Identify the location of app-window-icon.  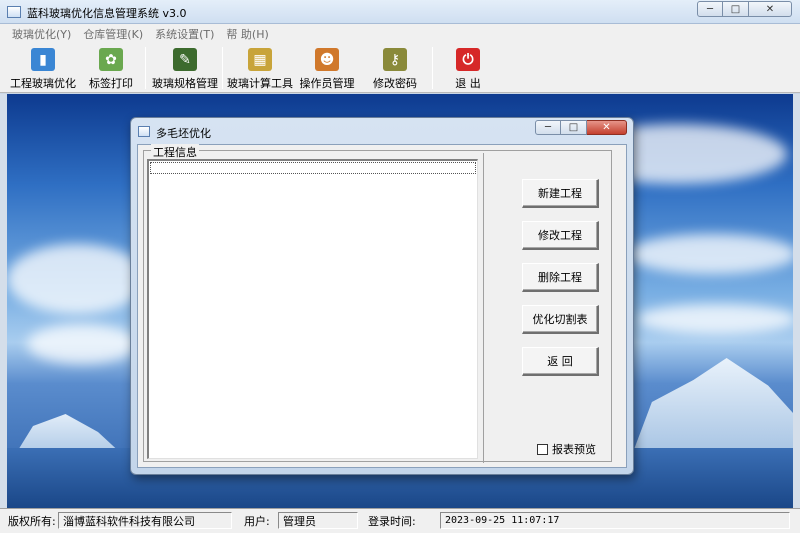
(14, 12).